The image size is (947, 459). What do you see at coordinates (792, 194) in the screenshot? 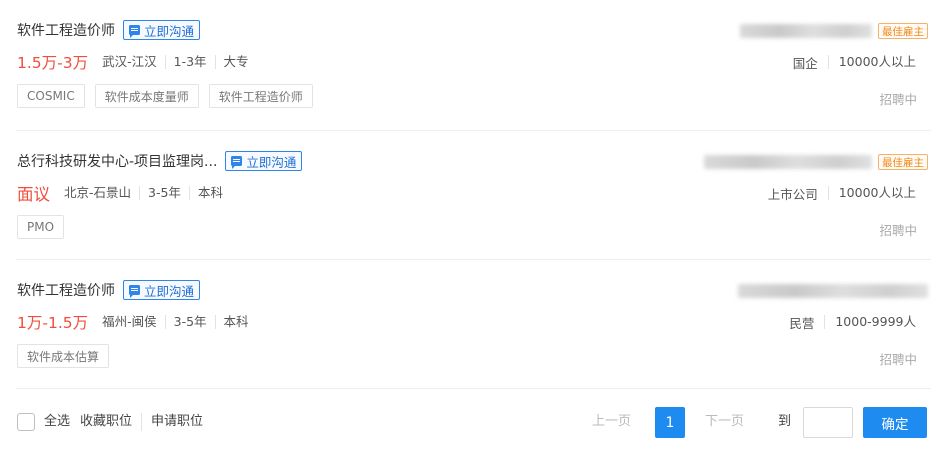
I see `company-type: 上市公司` at bounding box center [792, 194].